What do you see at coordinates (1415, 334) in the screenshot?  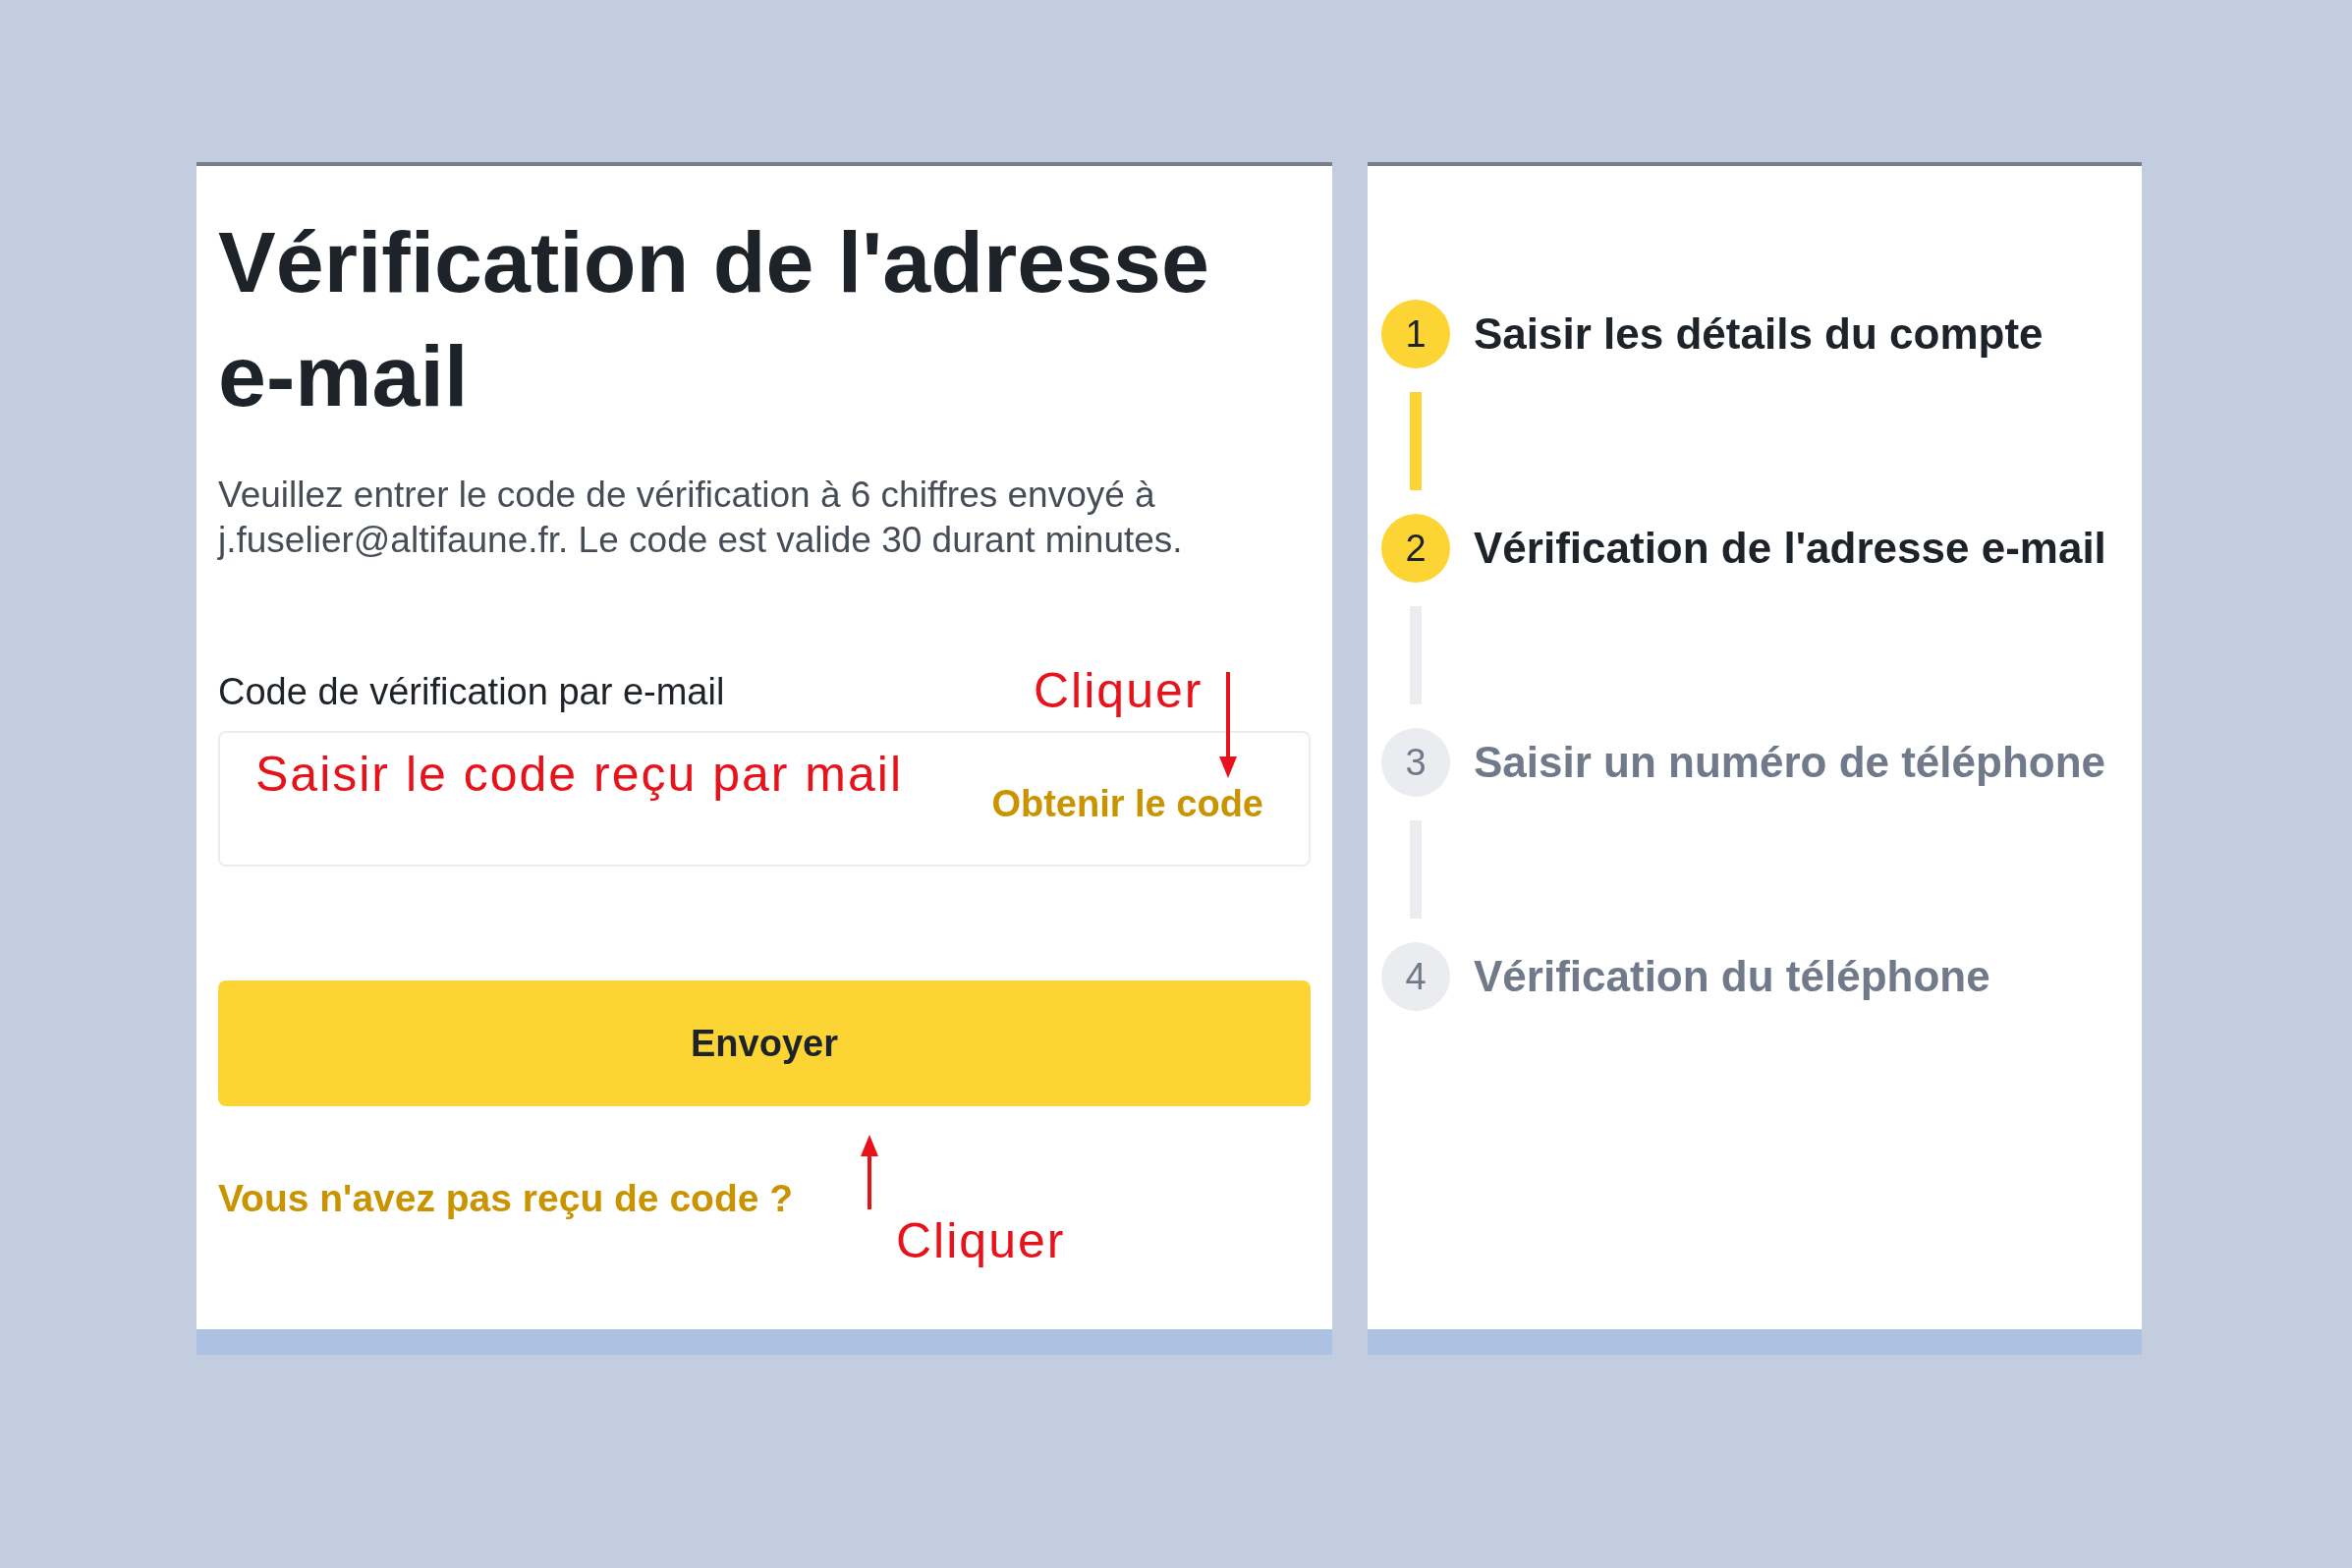 I see `step-number: 1` at bounding box center [1415, 334].